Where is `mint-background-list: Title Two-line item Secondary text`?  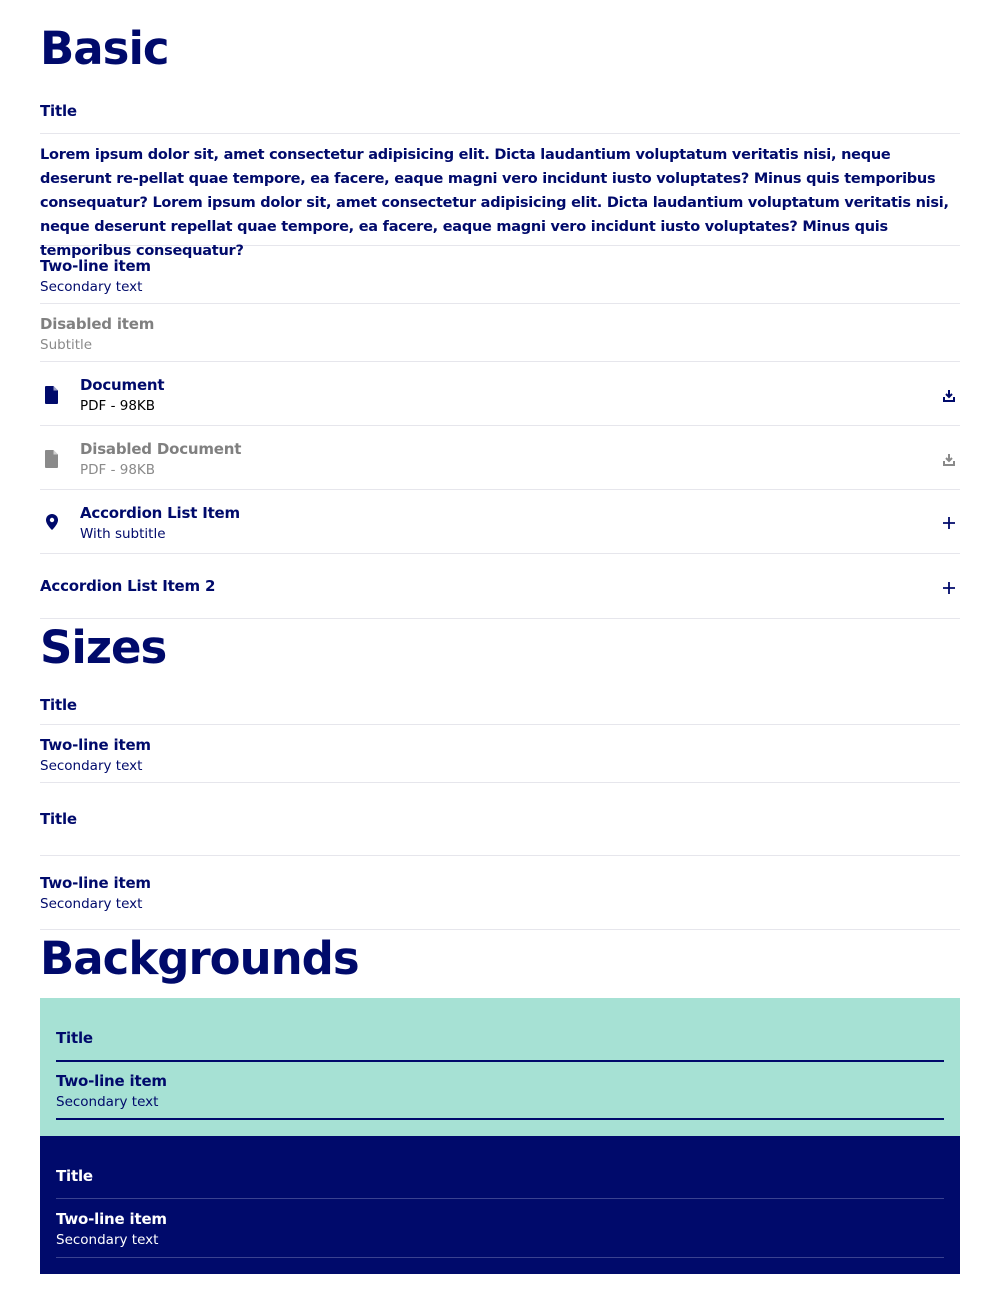
mint-background-list: Title Two-line item Secondary text is located at coordinates (500, 1067).